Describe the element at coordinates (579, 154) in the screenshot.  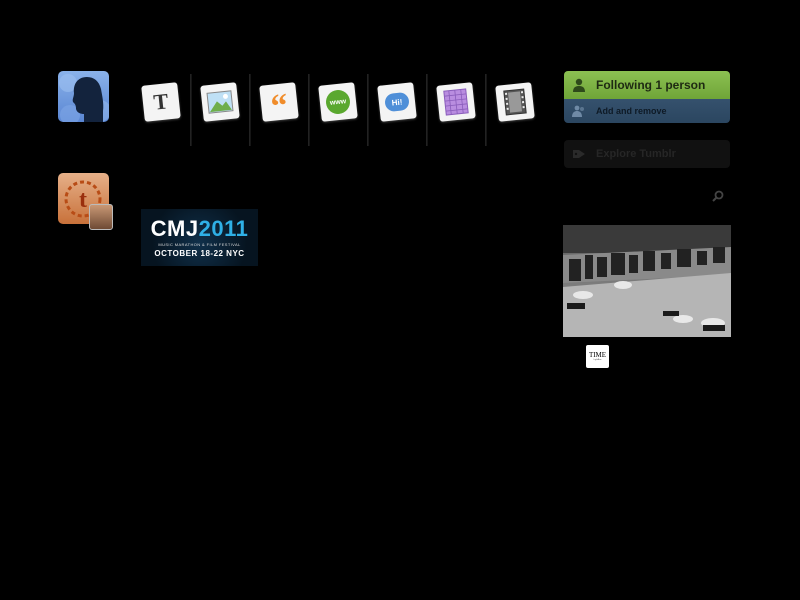
I see `tag-icon` at that location.